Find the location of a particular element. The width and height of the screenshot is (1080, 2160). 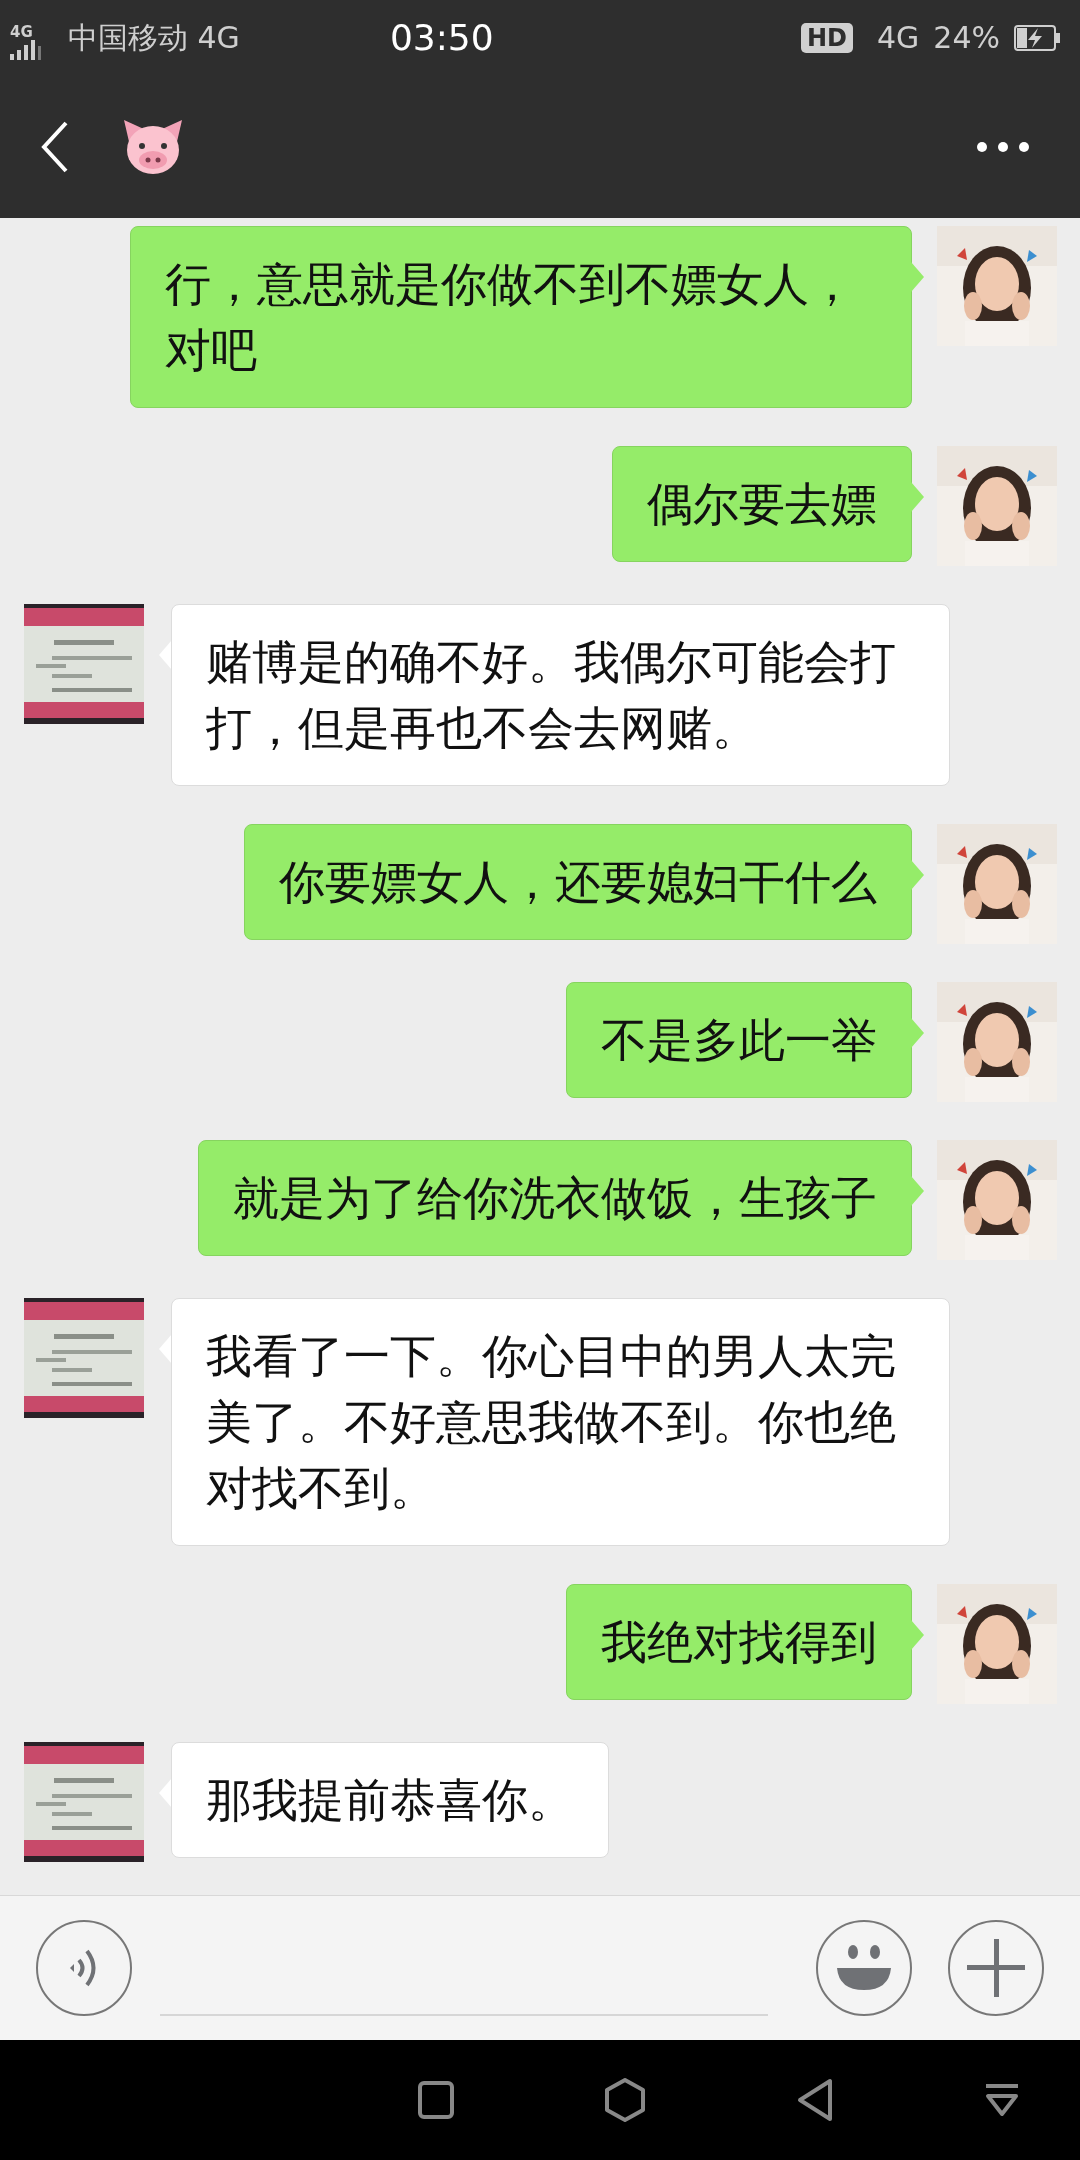

sent-message-bubble: 你要嫖女人，还要媳妇干什么 is located at coordinates (578, 882).